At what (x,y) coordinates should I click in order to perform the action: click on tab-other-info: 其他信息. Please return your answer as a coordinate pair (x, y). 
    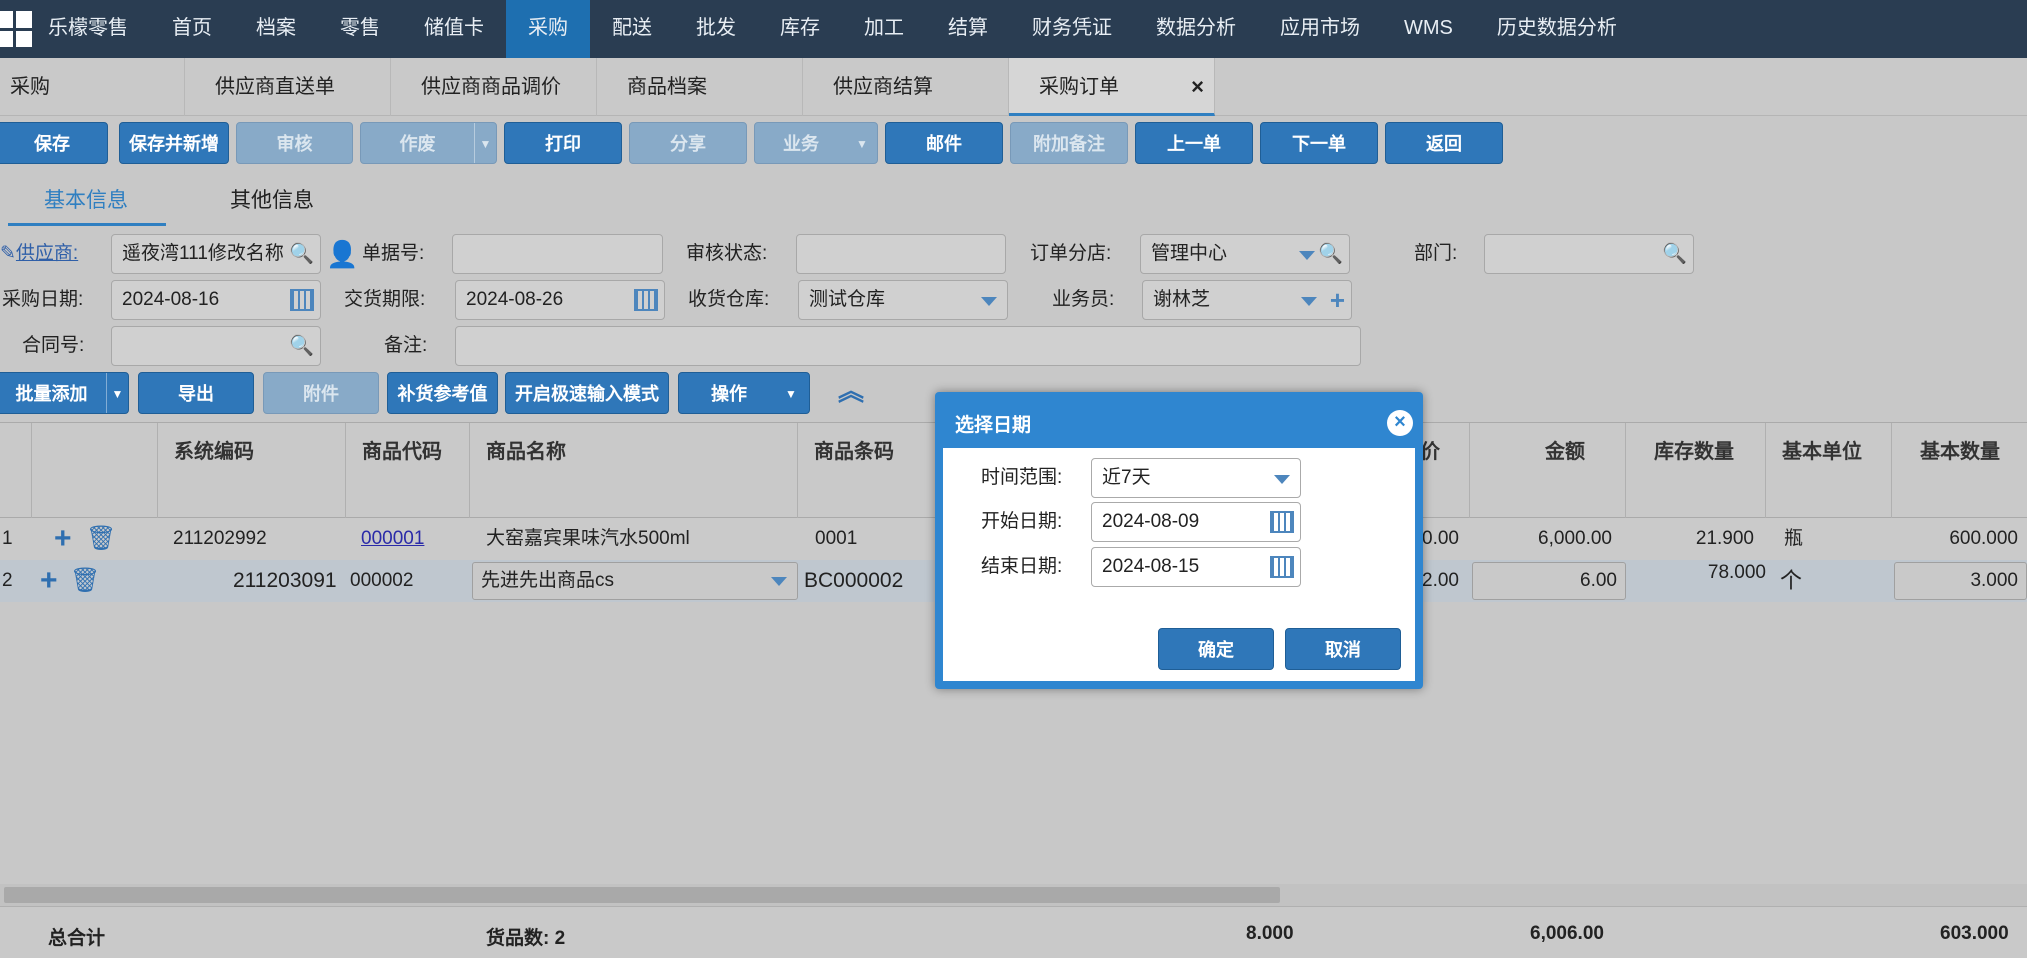
    Looking at the image, I should click on (272, 206).